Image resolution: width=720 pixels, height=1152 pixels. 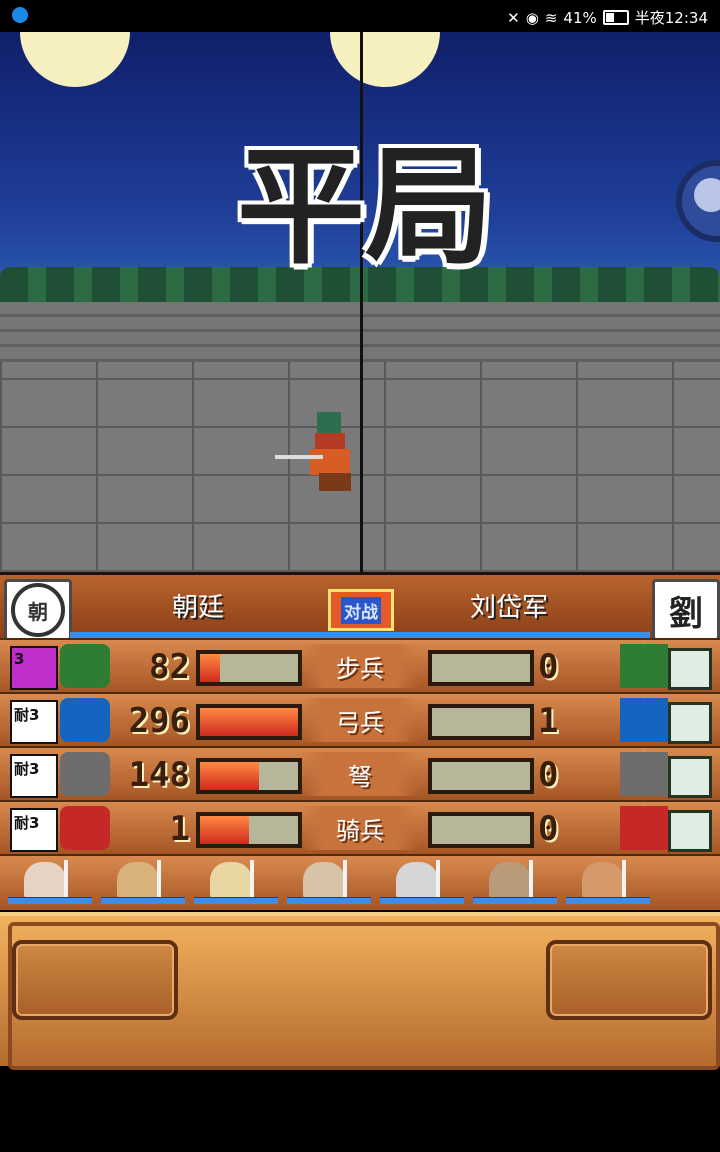 What do you see at coordinates (159, 775) in the screenshot?
I see `ally-unit-count: 148` at bounding box center [159, 775].